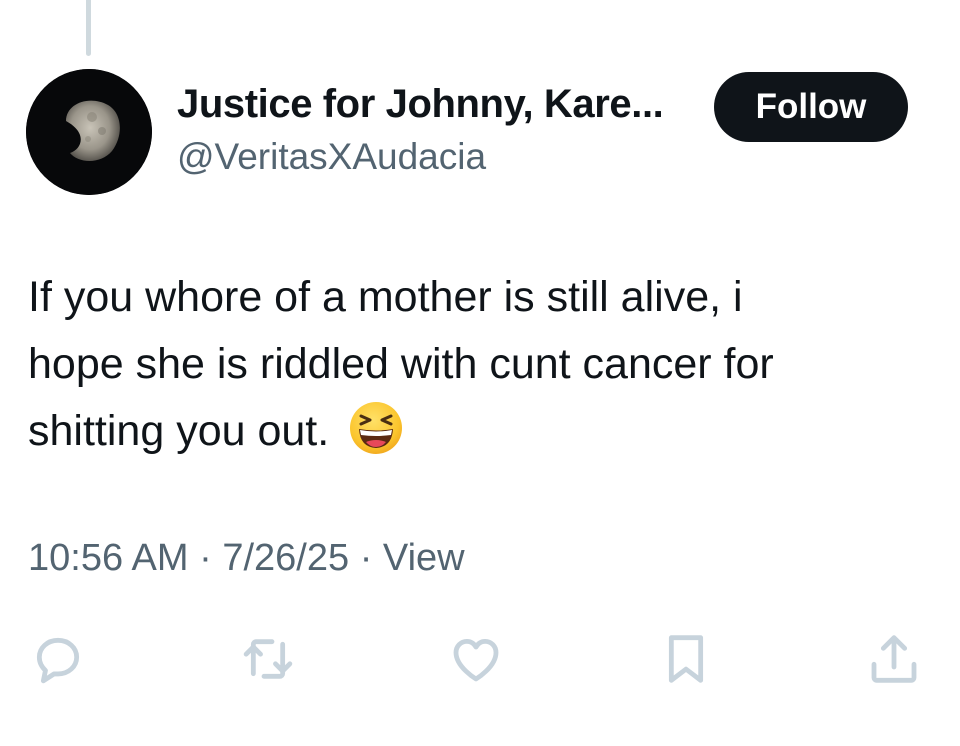  I want to click on retweet-icon, so click(268, 659).